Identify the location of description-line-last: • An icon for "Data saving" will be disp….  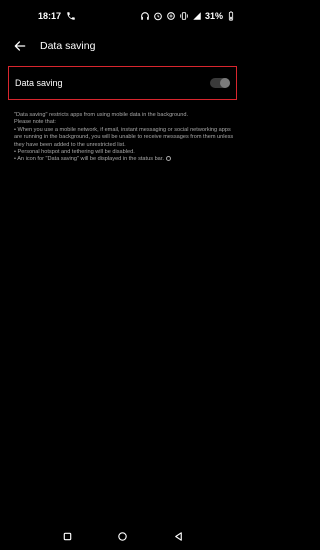
(125, 159).